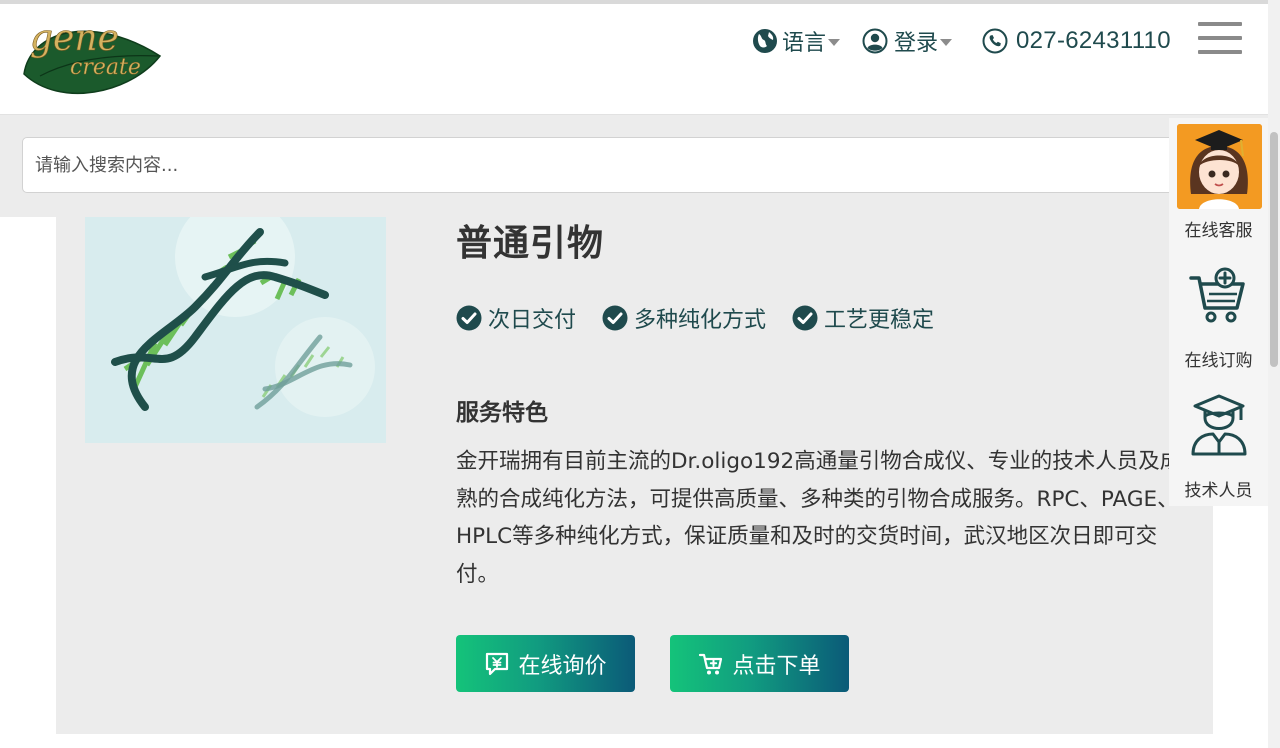 The image size is (1280, 748). What do you see at coordinates (105, 67) in the screenshot?
I see `svg-text: create` at bounding box center [105, 67].